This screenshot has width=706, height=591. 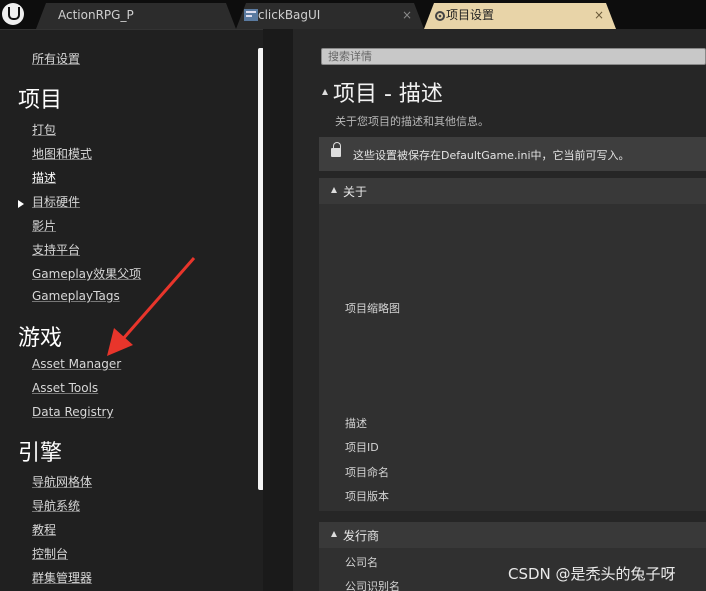 What do you see at coordinates (412, 121) in the screenshot?
I see `page-subtitle: 关于您项目的描述和其他信息。` at bounding box center [412, 121].